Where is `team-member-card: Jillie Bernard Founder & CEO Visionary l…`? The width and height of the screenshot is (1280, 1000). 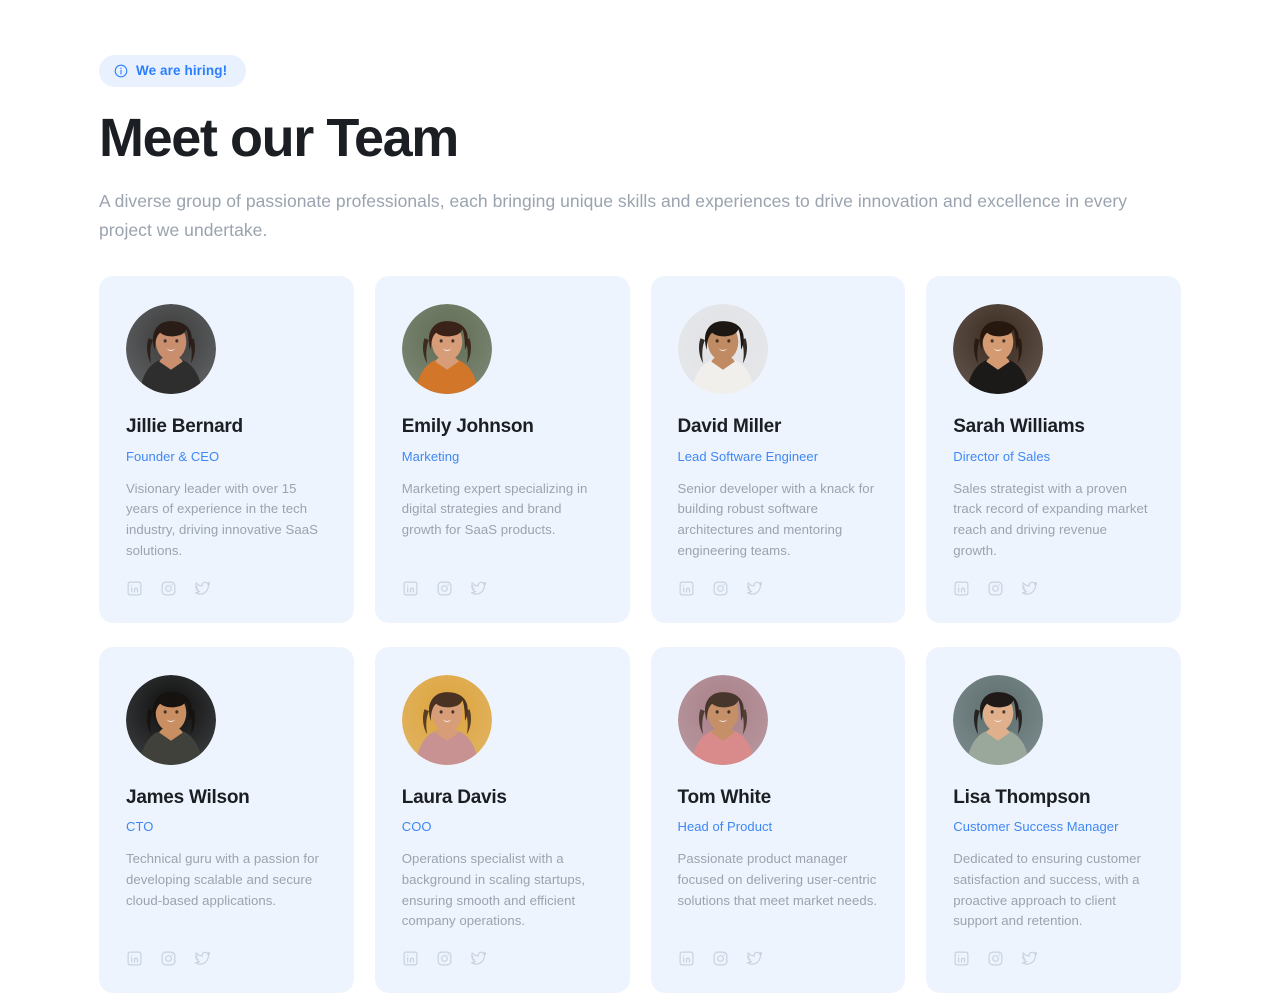 team-member-card: Jillie Bernard Founder & CEO Visionary l… is located at coordinates (226, 449).